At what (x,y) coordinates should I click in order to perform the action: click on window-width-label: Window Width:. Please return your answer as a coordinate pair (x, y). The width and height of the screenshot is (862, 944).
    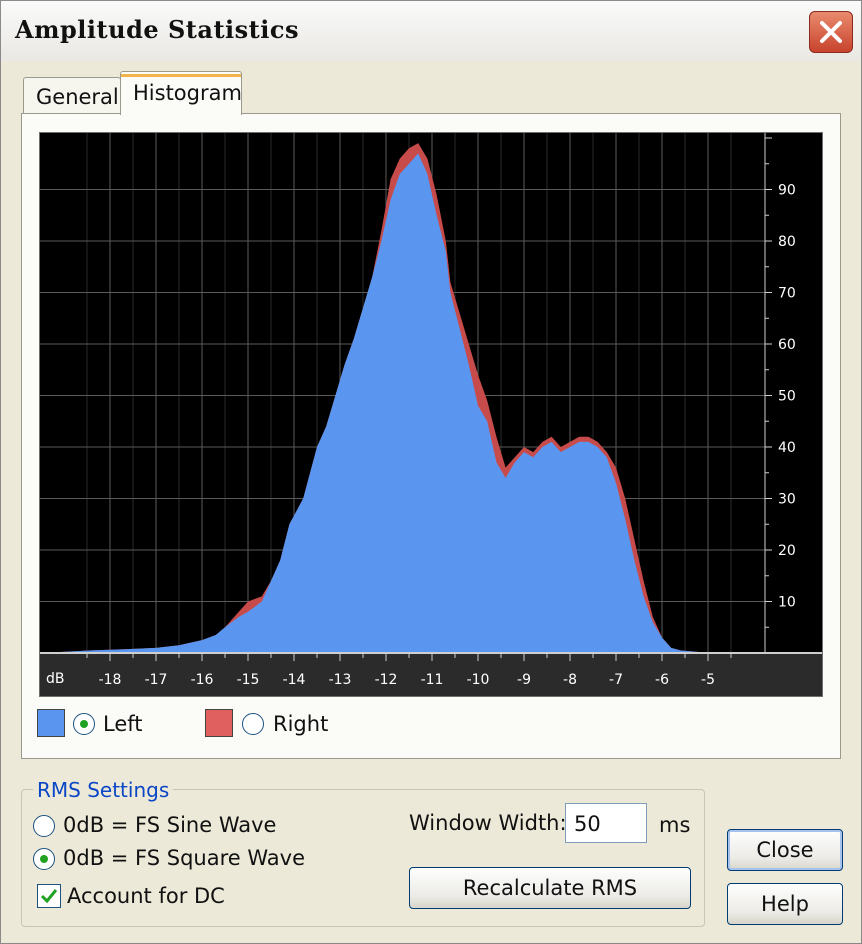
    Looking at the image, I should click on (488, 823).